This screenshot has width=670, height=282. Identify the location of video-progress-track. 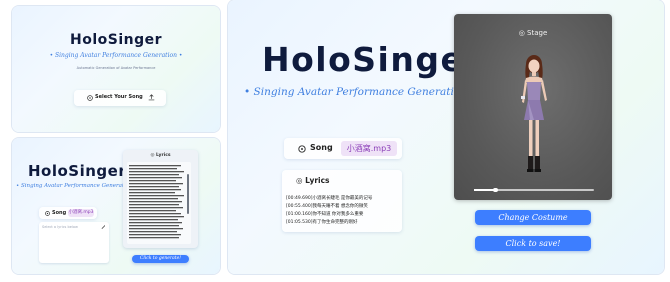
(534, 189).